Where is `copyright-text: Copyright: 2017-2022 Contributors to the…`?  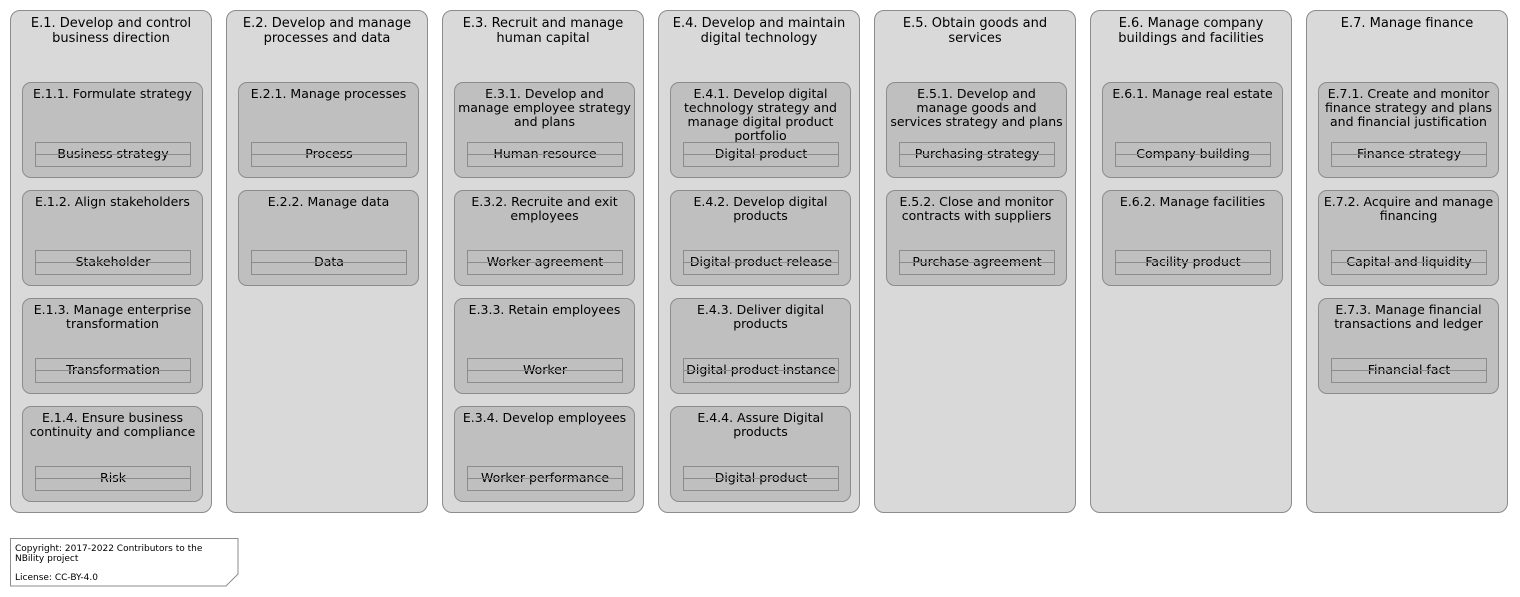
copyright-text: Copyright: 2017-2022 Contributors to the… is located at coordinates (109, 554).